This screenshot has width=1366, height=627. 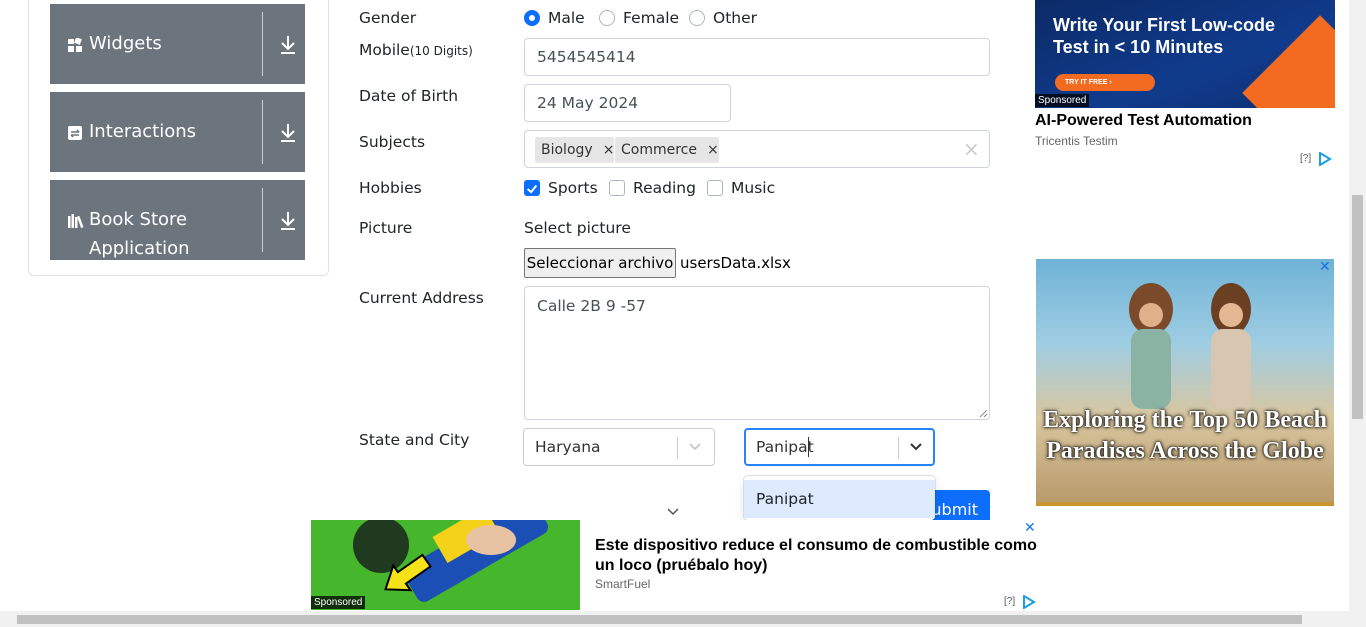 I want to click on clear-all-icon: ×, so click(x=971, y=149).